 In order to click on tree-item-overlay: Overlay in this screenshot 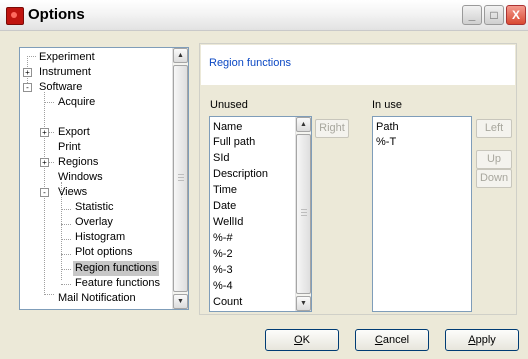, I will do `click(94, 222)`.